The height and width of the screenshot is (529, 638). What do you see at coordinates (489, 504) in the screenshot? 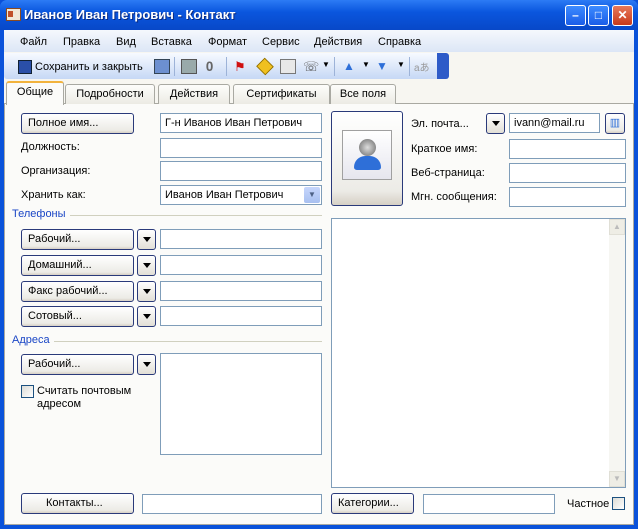
I see `categories-input` at bounding box center [489, 504].